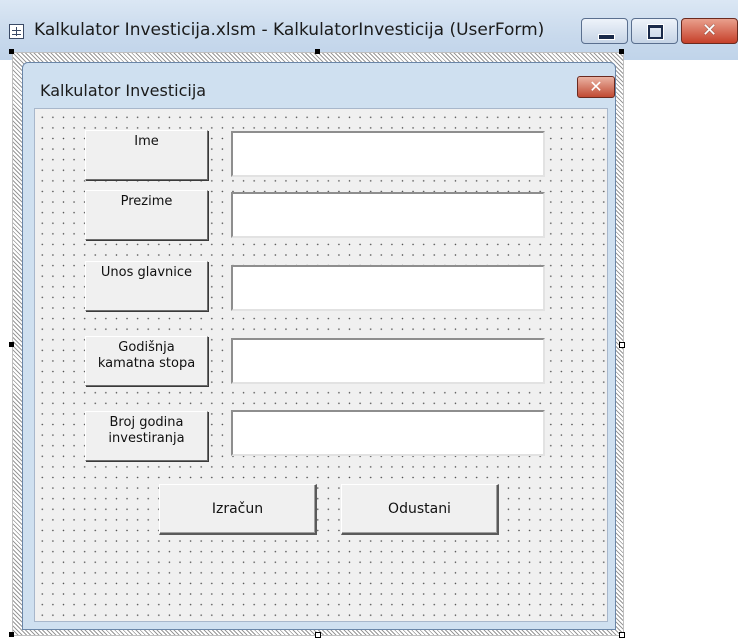 The width and height of the screenshot is (738, 638). What do you see at coordinates (146, 286) in the screenshot?
I see `label-unos-glavnice: Unos glavnice` at bounding box center [146, 286].